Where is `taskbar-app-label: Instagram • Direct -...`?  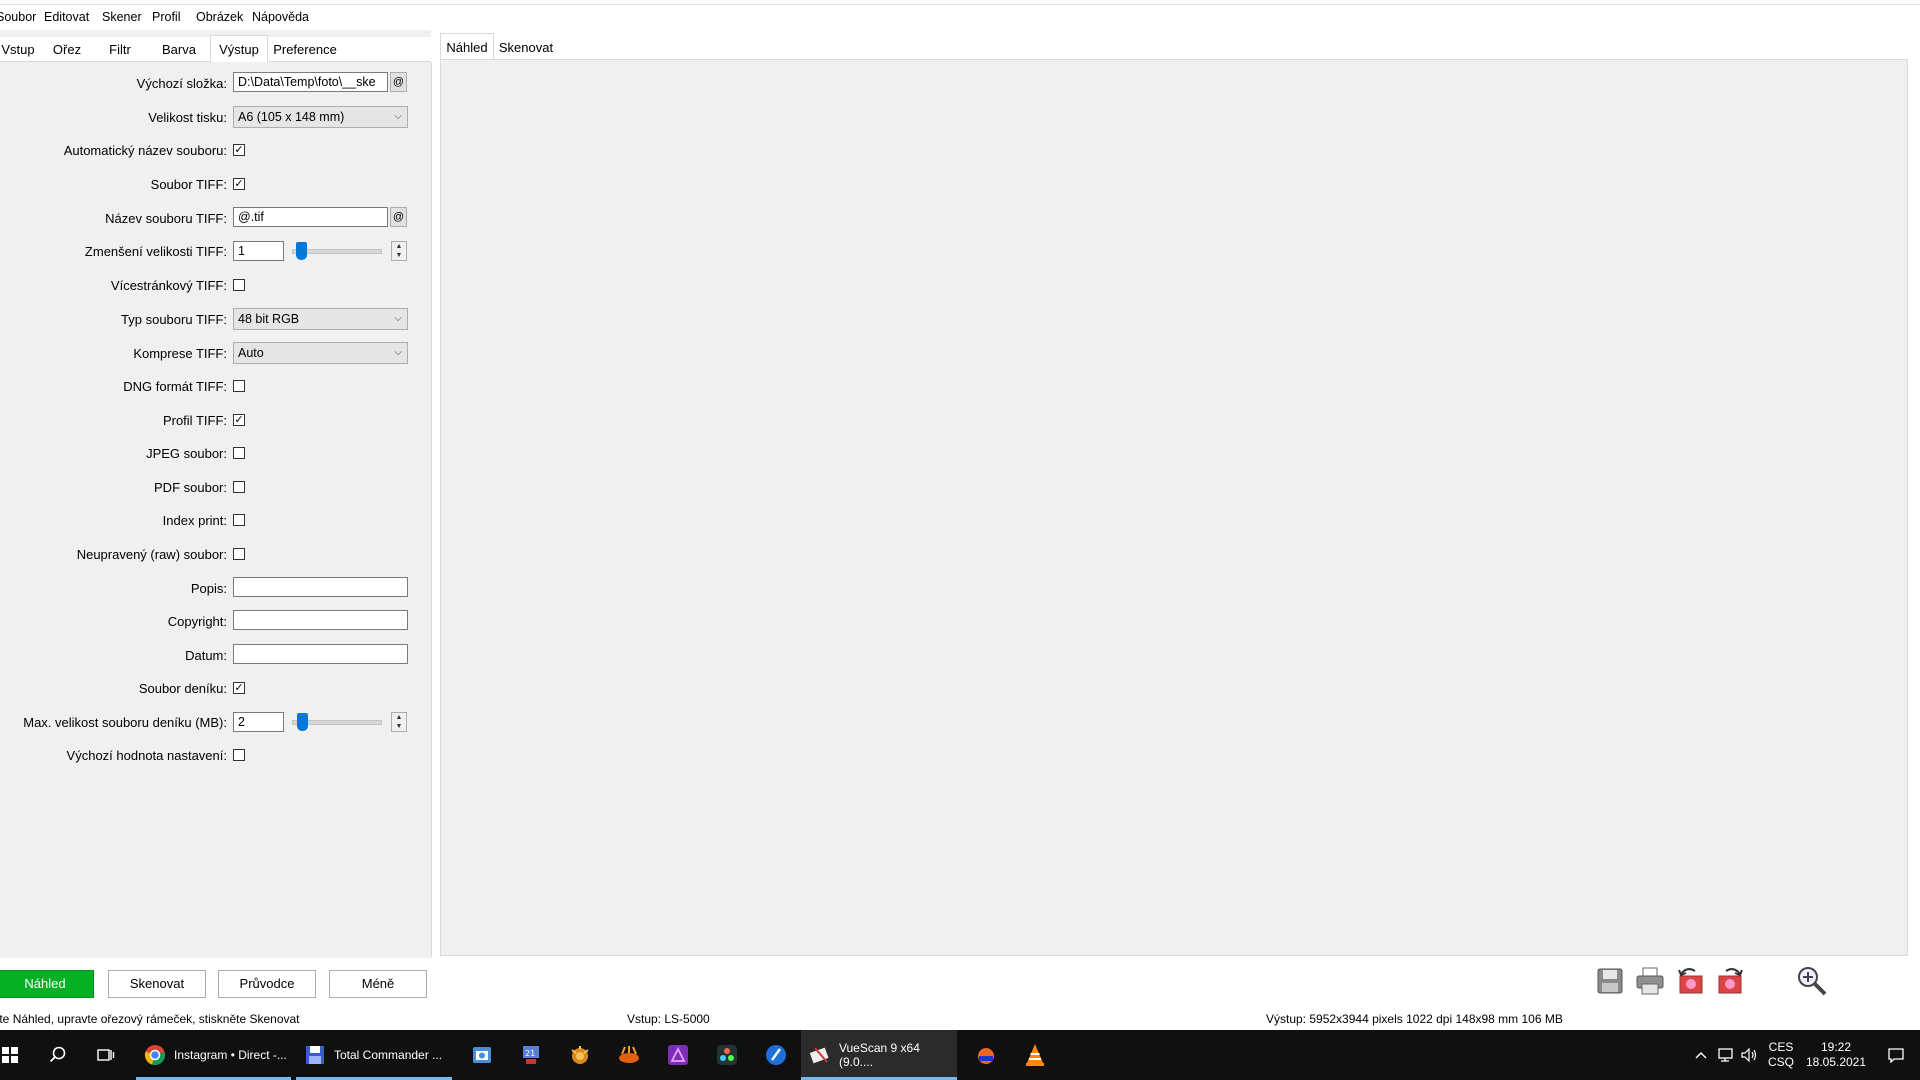
taskbar-app-label: Instagram • Direct -... is located at coordinates (230, 1055).